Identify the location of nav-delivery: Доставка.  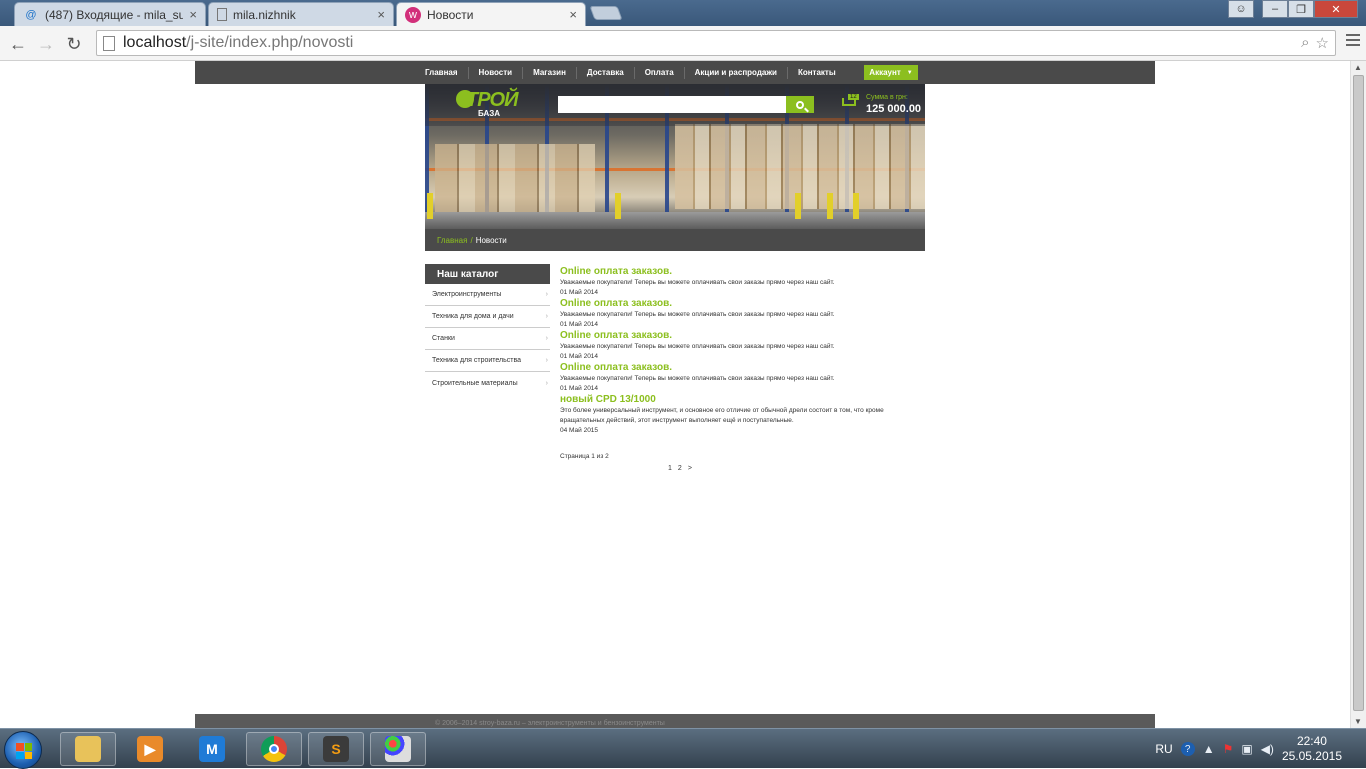
(606, 72).